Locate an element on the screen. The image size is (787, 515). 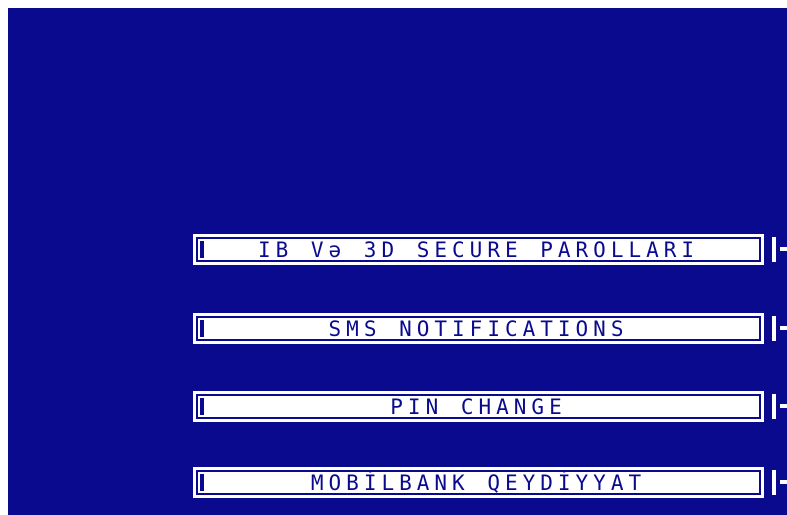
button-label: MOBİLBANK QEYDİYYAT is located at coordinates (478, 483).